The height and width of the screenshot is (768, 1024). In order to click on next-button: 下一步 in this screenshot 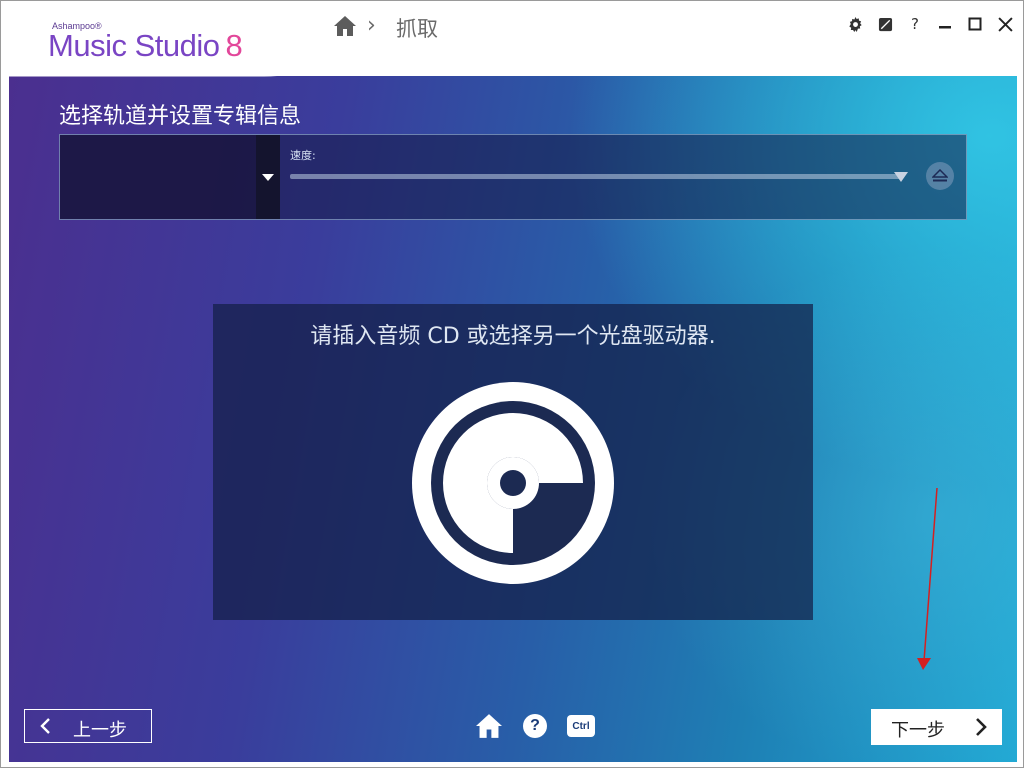, I will do `click(936, 727)`.